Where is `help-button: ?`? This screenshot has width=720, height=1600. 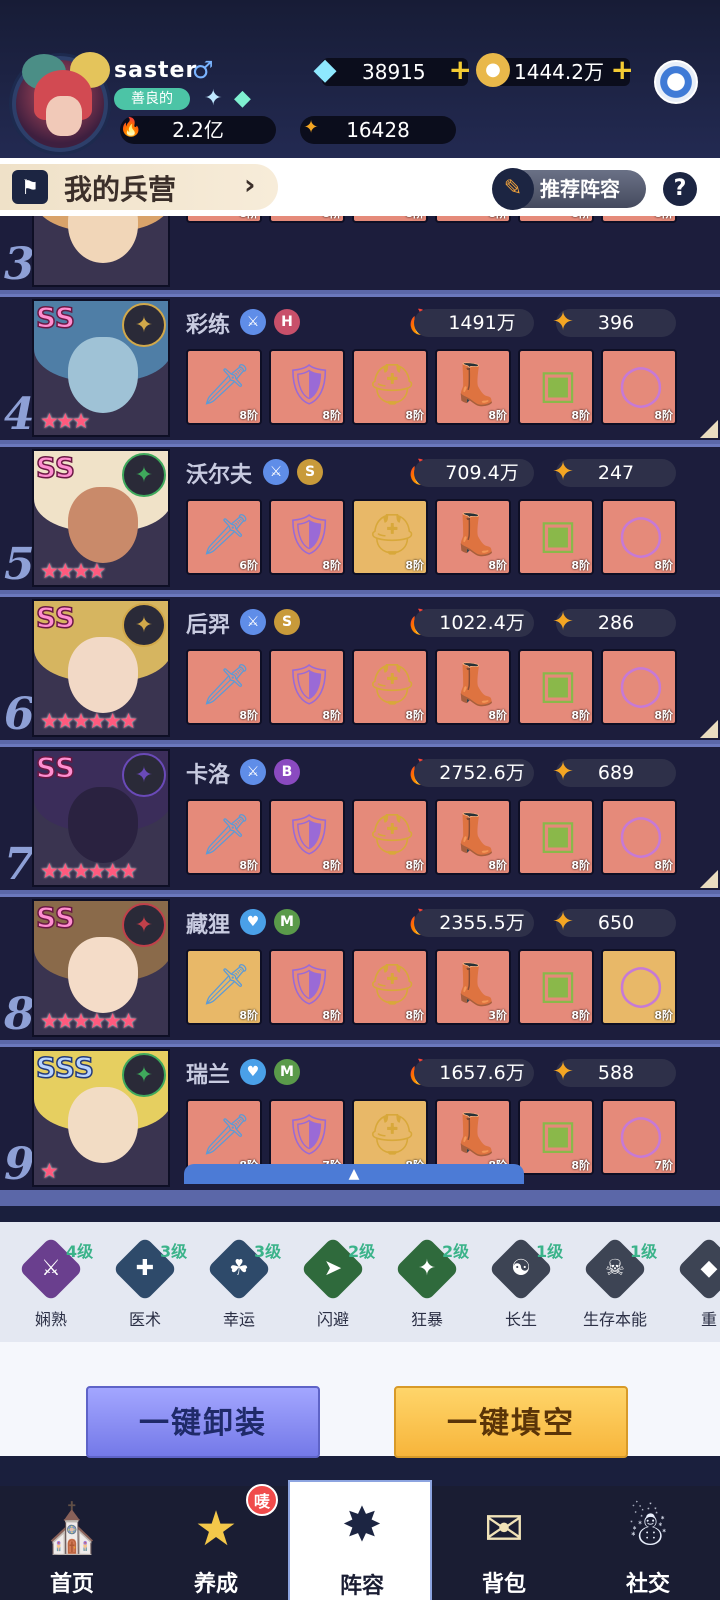
help-button: ? is located at coordinates (680, 189).